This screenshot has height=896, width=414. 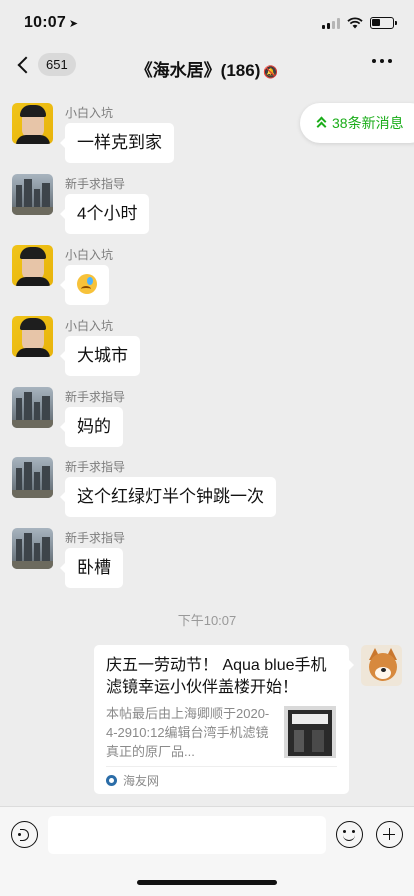 What do you see at coordinates (389, 834) in the screenshot?
I see `more-actions-button` at bounding box center [389, 834].